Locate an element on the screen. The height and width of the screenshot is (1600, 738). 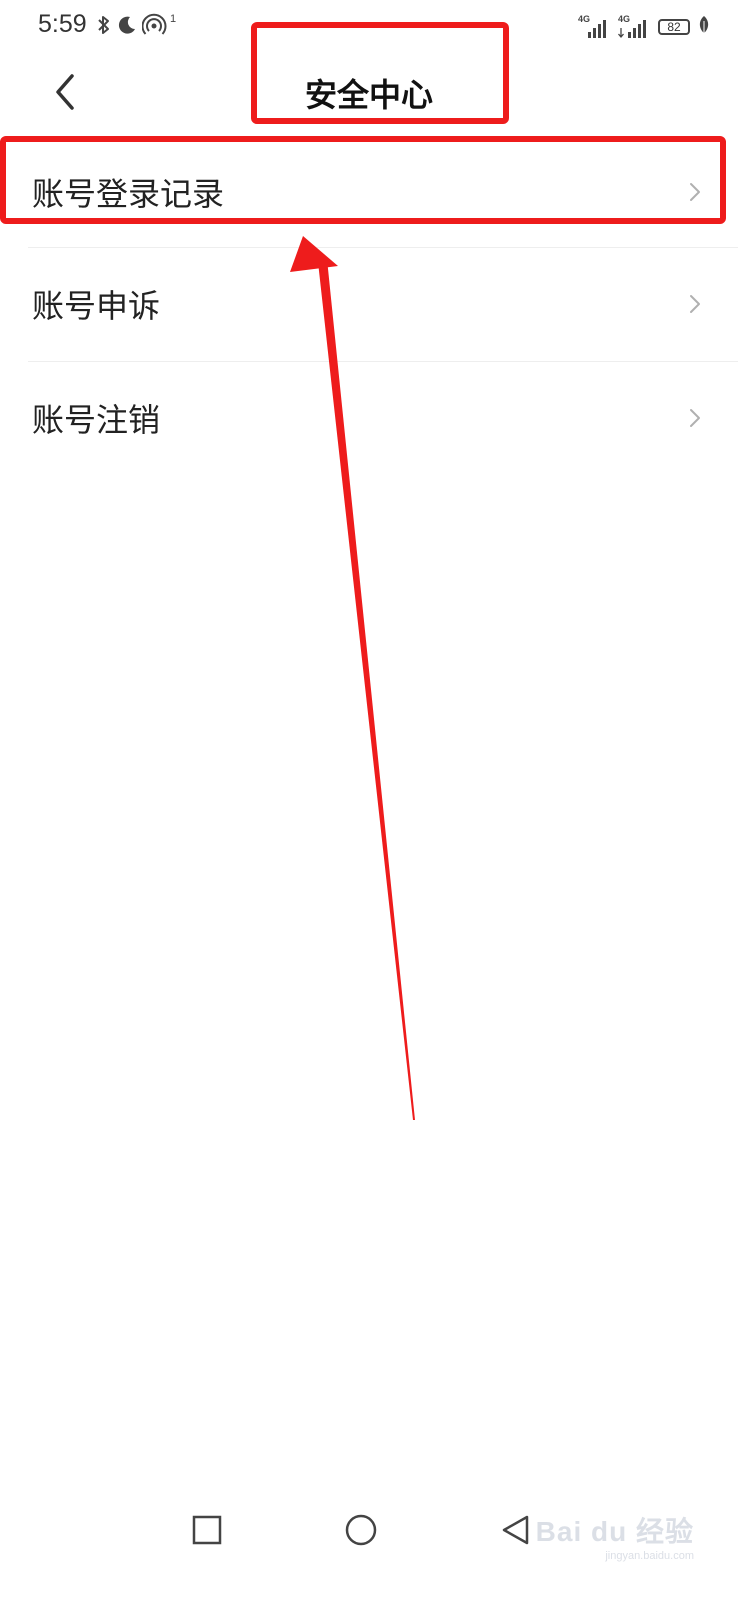
recent-apps-icon is located at coordinates (207, 1530).